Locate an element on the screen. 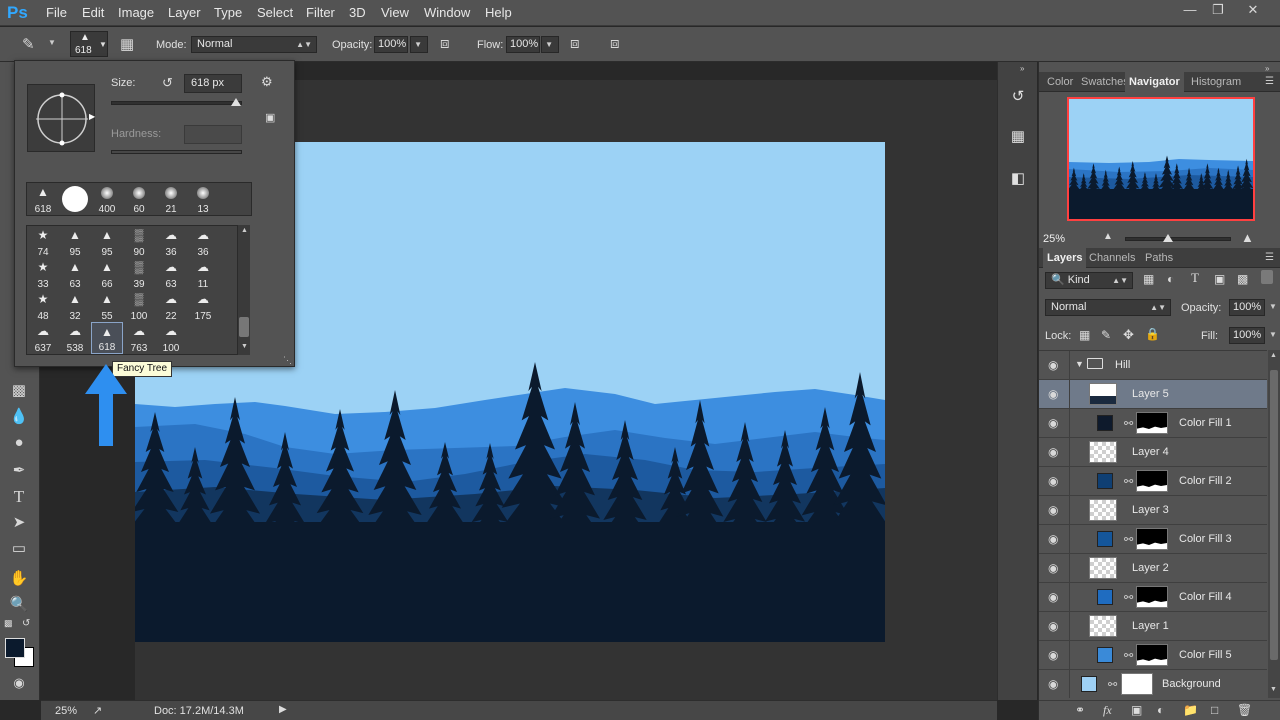  fill-input: 100% is located at coordinates (1247, 335).